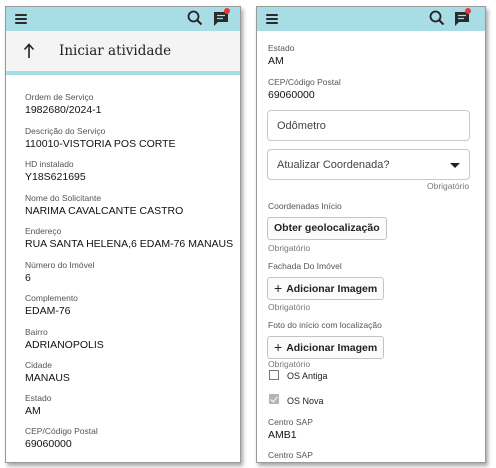  What do you see at coordinates (274, 375) in the screenshot?
I see `os-antiga-checkbox` at bounding box center [274, 375].